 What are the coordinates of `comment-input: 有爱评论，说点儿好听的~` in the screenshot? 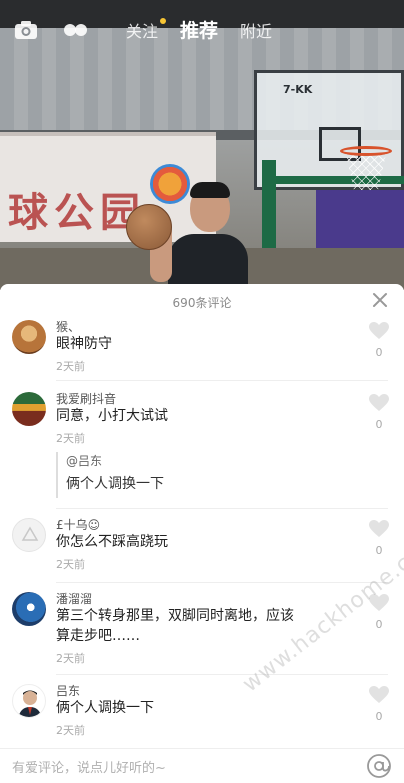 It's located at (89, 766).